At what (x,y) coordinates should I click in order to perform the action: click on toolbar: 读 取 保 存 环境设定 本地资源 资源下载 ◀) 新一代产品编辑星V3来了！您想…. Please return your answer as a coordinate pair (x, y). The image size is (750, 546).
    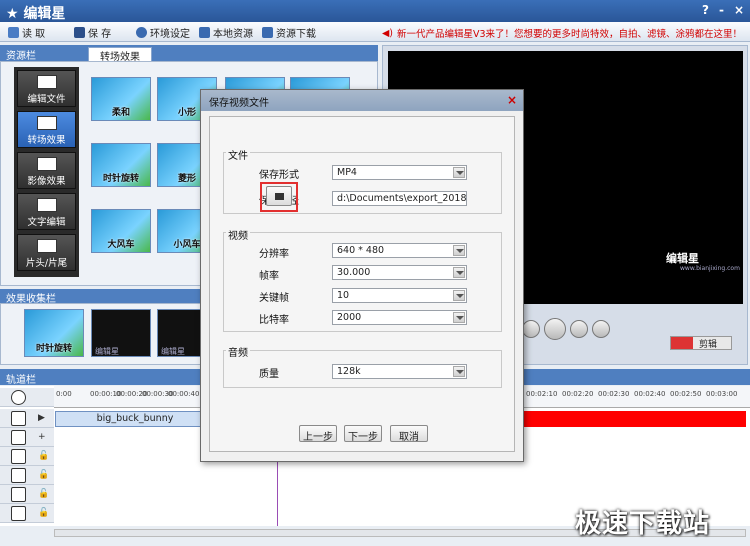
    Looking at the image, I should click on (375, 32).